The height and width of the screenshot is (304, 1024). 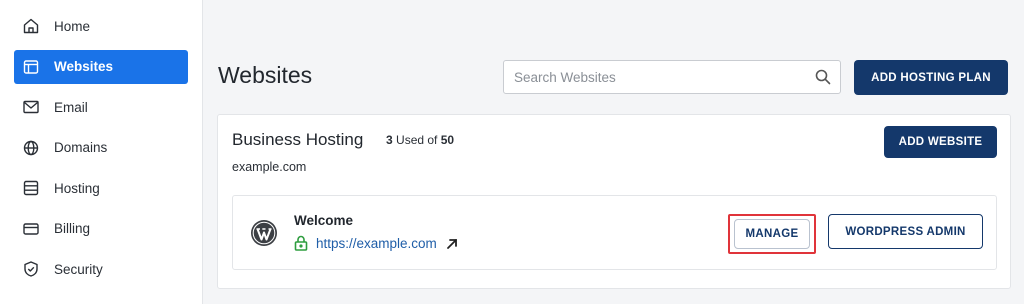 I want to click on site-url-link: https://example.com, so click(x=376, y=243).